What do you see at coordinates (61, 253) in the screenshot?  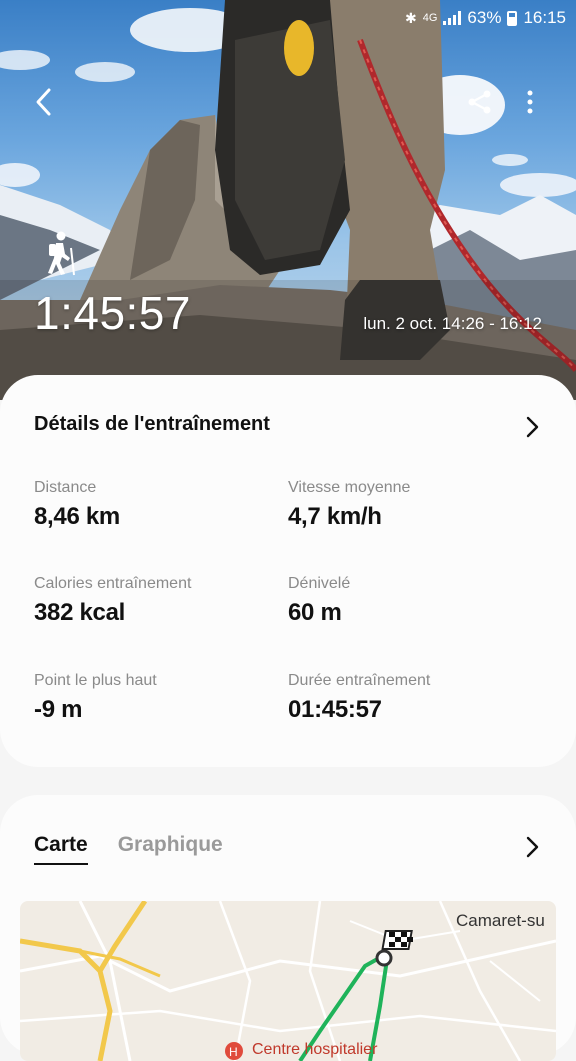 I see `hiking-icon` at bounding box center [61, 253].